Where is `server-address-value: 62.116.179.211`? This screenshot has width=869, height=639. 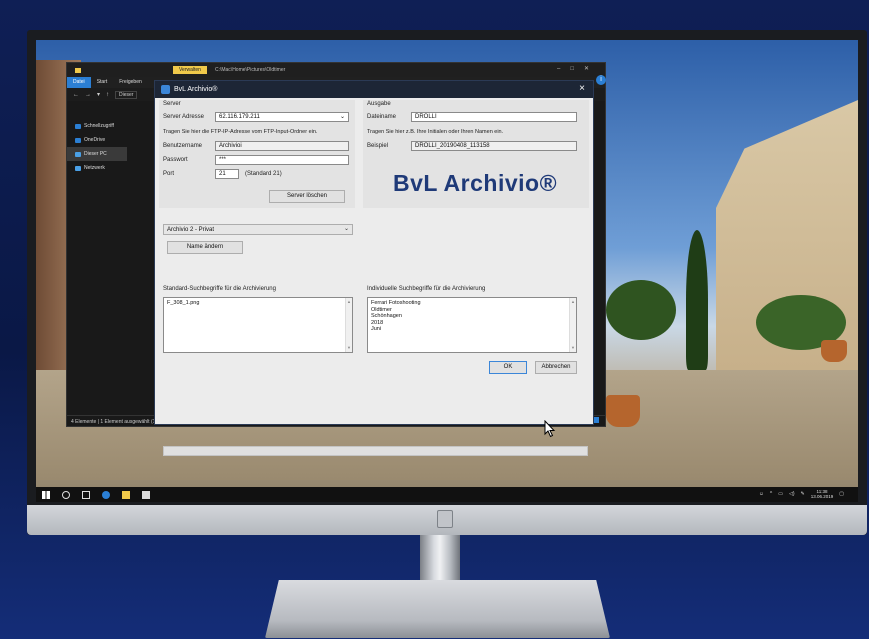
server-address-value: 62.116.179.211 is located at coordinates (239, 117).